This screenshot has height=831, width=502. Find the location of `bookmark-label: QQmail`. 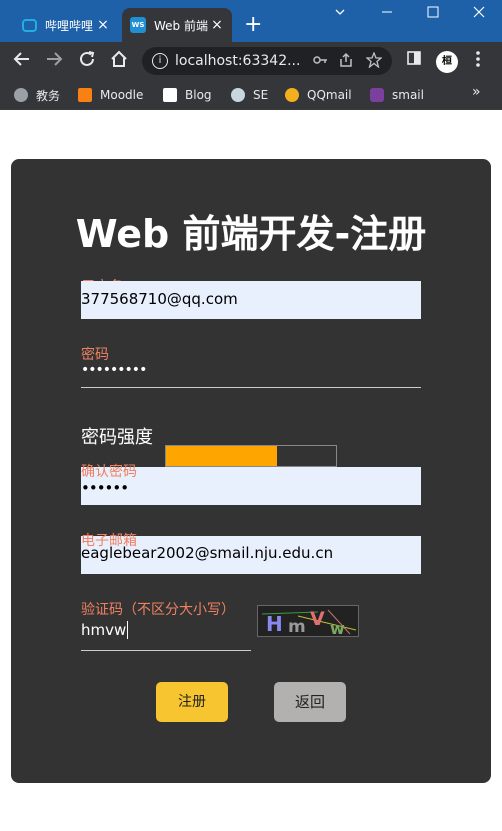

bookmark-label: QQmail is located at coordinates (329, 95).